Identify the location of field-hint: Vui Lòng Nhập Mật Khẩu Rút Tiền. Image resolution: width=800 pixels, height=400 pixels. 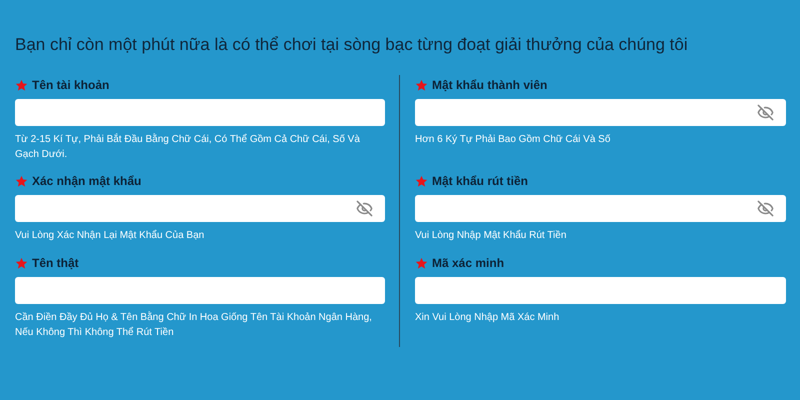
(491, 235).